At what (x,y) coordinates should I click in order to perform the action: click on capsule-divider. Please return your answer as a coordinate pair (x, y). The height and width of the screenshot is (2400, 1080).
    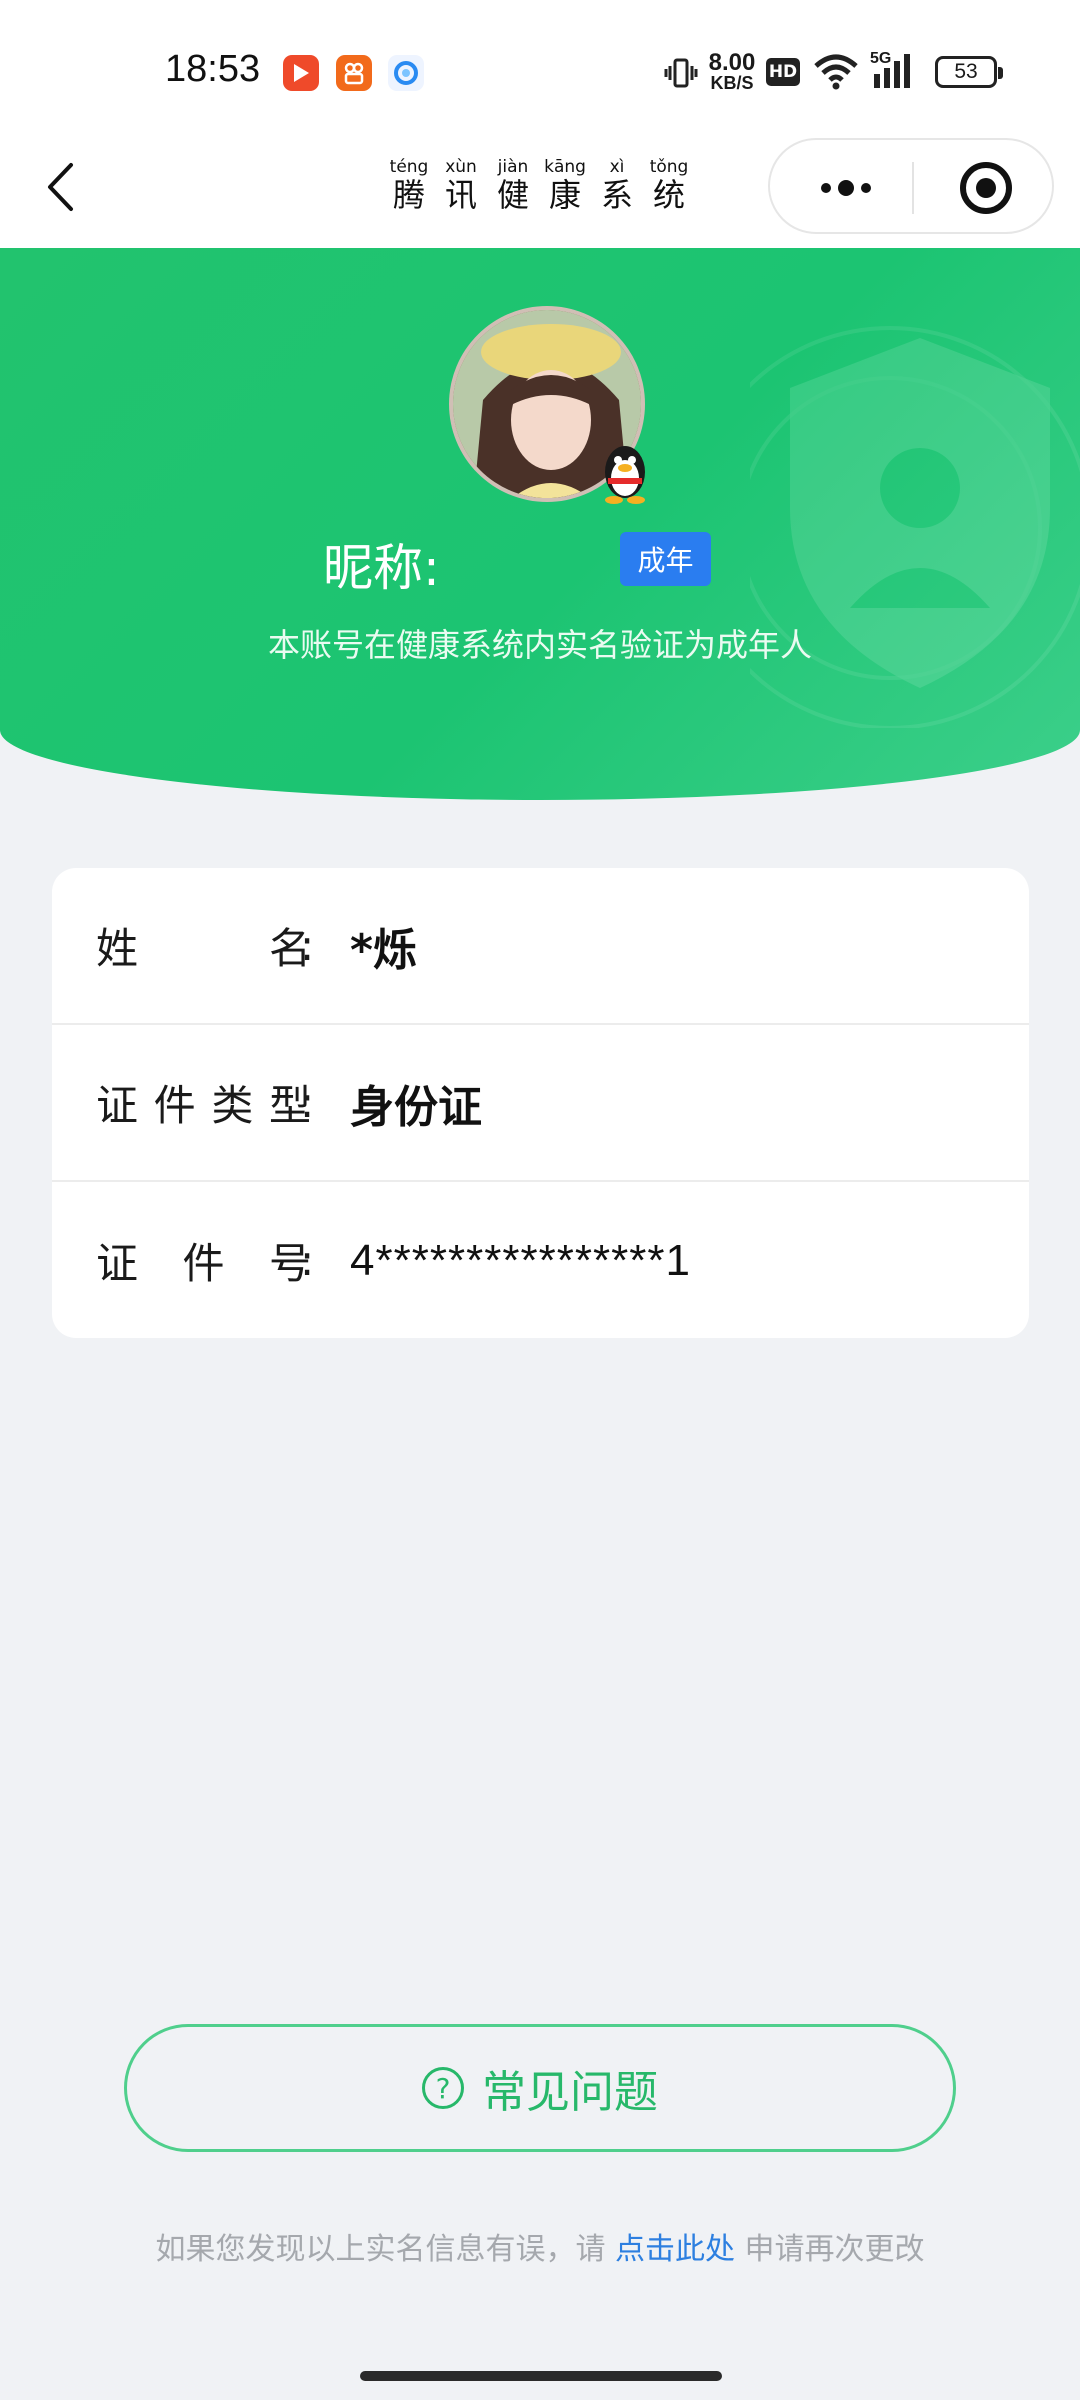
    Looking at the image, I should click on (913, 188).